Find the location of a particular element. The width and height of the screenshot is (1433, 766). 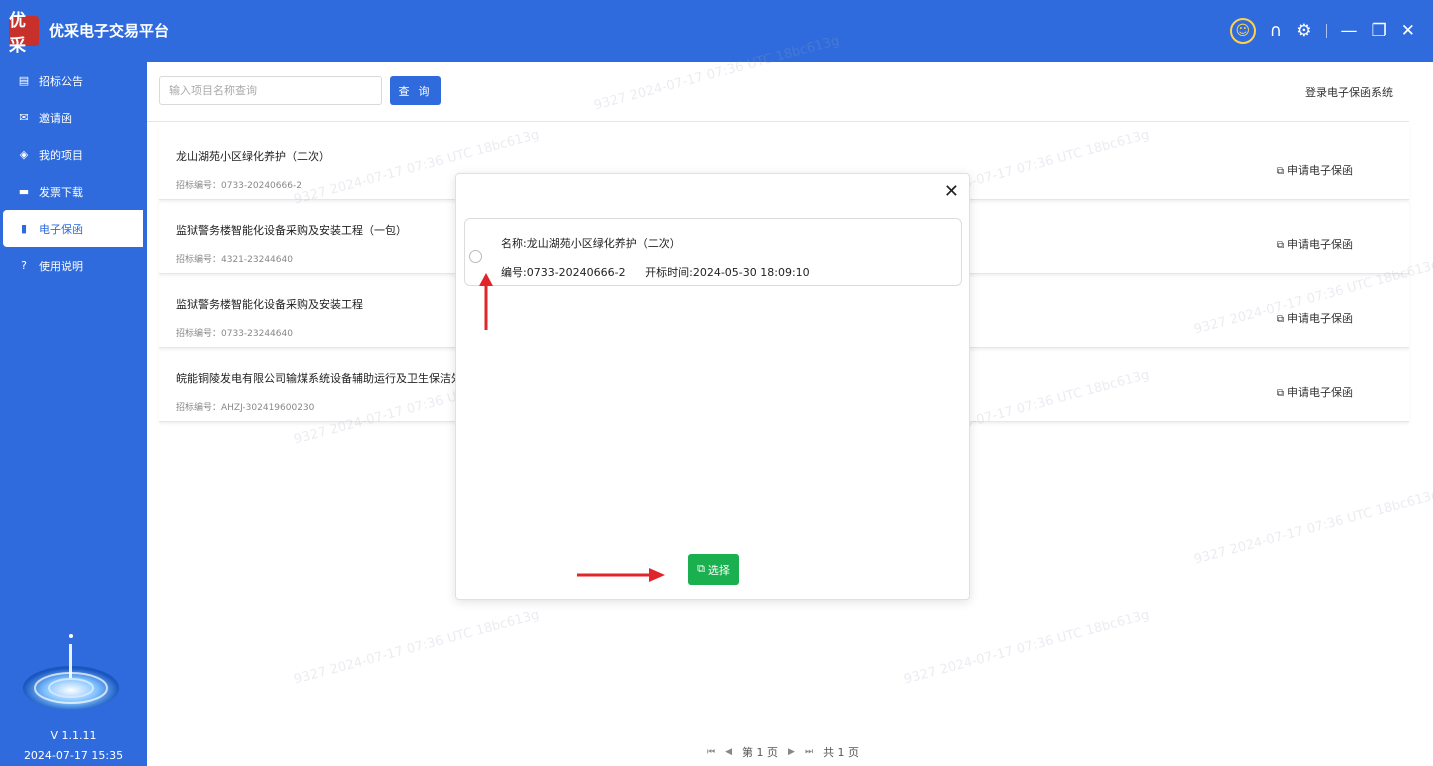

project-code: 招标编号：AHZJ-302419600230 is located at coordinates (245, 408).